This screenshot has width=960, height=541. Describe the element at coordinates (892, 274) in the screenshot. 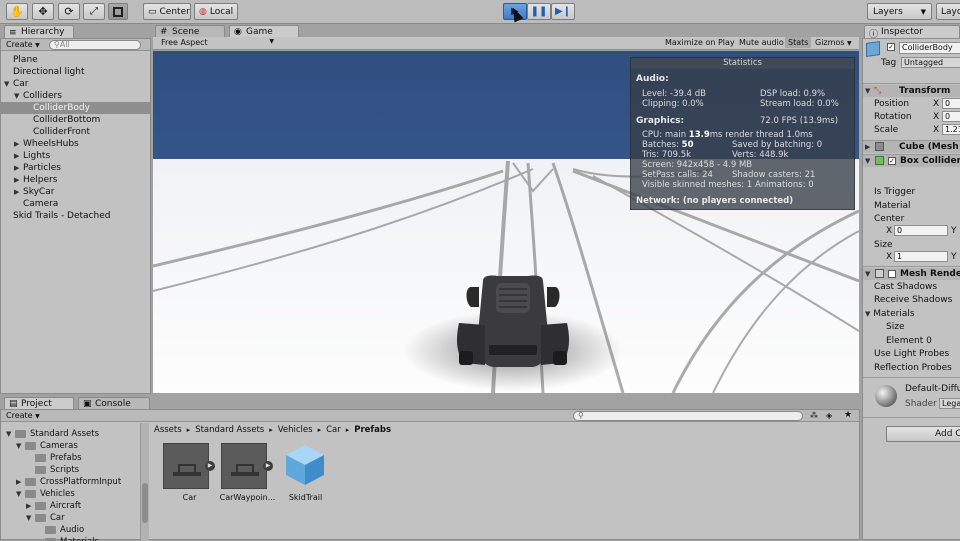

I see `mesh-renderer-enabled-checkbox` at that location.